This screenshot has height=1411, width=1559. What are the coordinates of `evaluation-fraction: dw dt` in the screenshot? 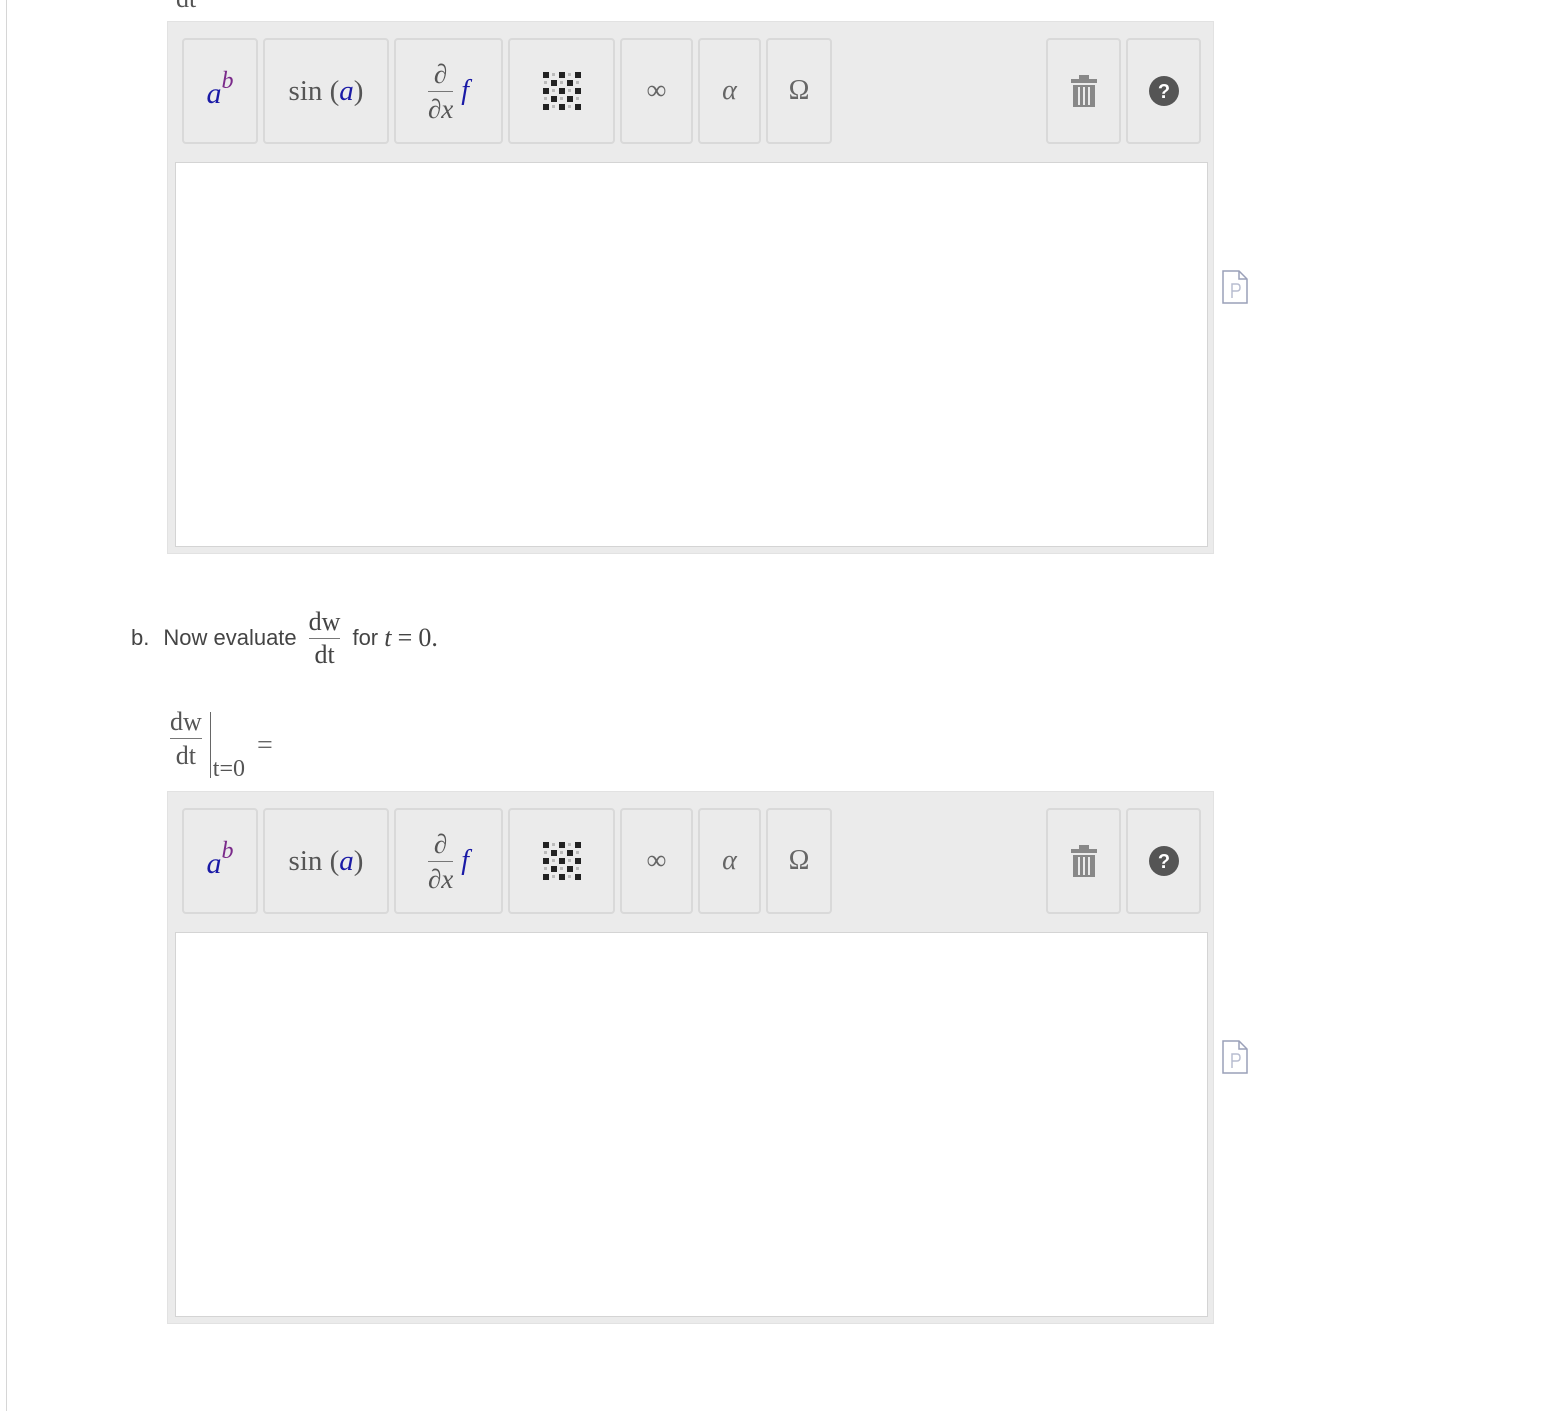 It's located at (186, 738).